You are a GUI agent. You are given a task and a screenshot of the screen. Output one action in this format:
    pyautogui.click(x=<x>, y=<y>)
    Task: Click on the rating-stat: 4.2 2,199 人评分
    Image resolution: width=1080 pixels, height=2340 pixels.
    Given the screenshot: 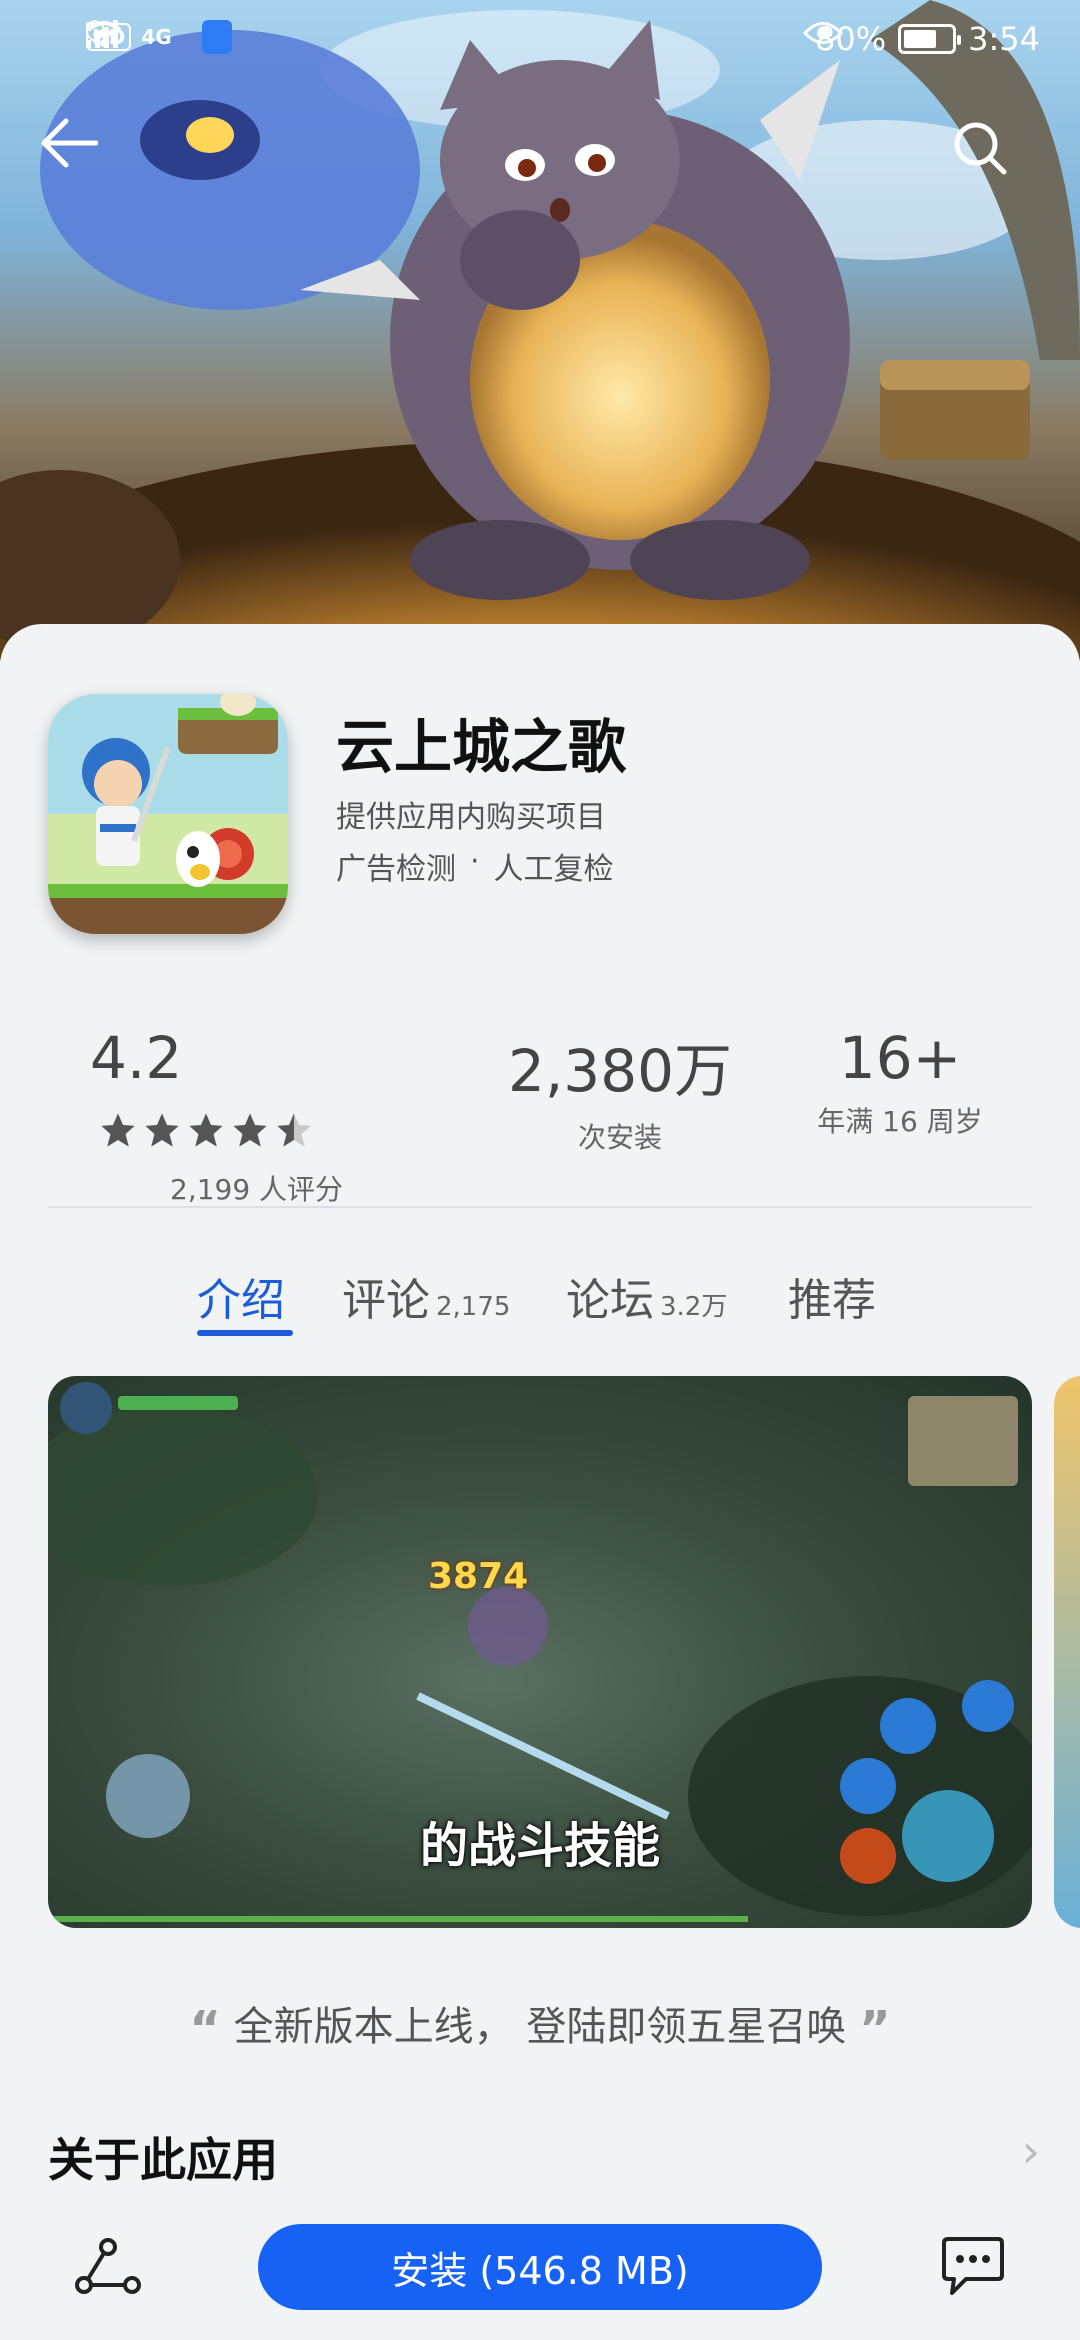 What is the action you would take?
    pyautogui.click(x=255, y=1116)
    